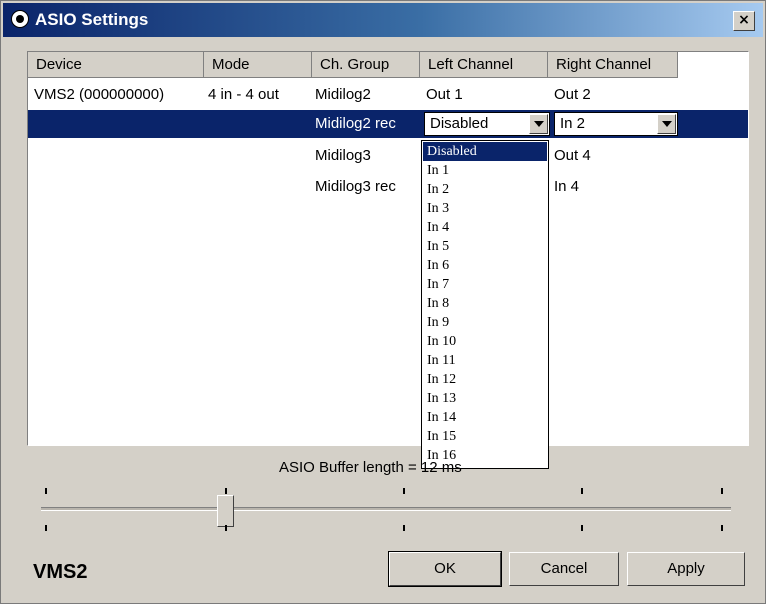 This screenshot has height=612, width=768. What do you see at coordinates (366, 65) in the screenshot?
I see `column-header-ch-group: Ch. Group` at bounding box center [366, 65].